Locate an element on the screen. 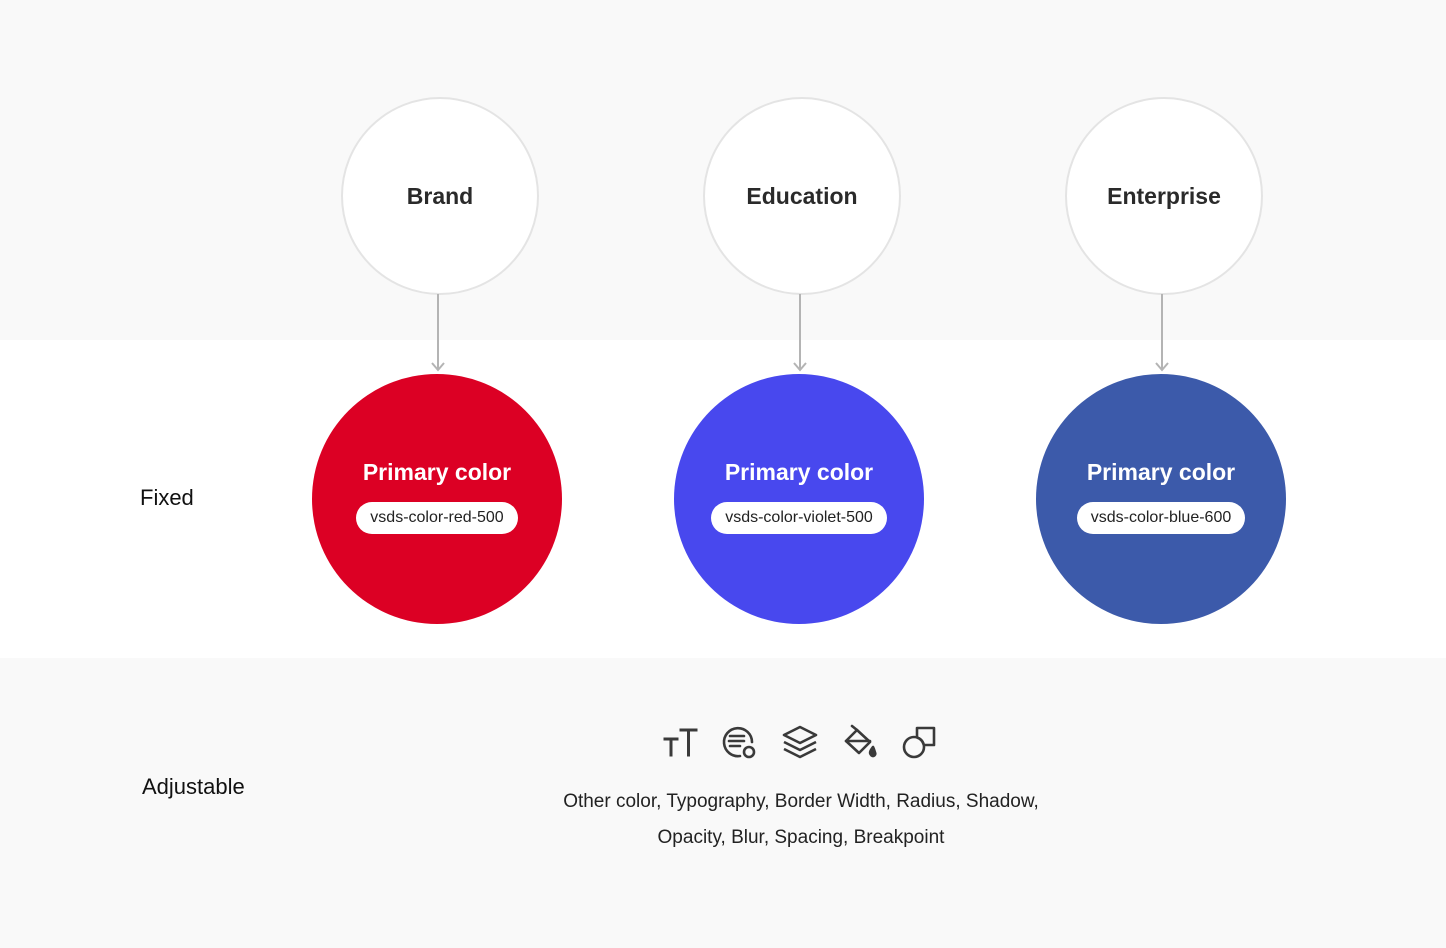 The image size is (1446, 948). primary-color-brand: Primary color vsds-color-red-500 is located at coordinates (437, 499).